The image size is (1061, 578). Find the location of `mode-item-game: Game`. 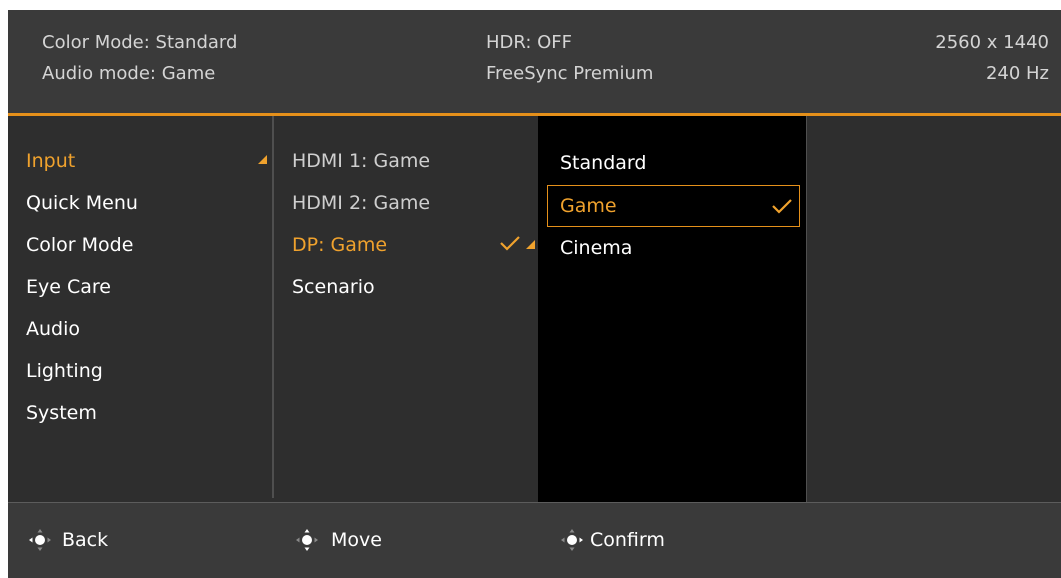

mode-item-game: Game is located at coordinates (588, 206).